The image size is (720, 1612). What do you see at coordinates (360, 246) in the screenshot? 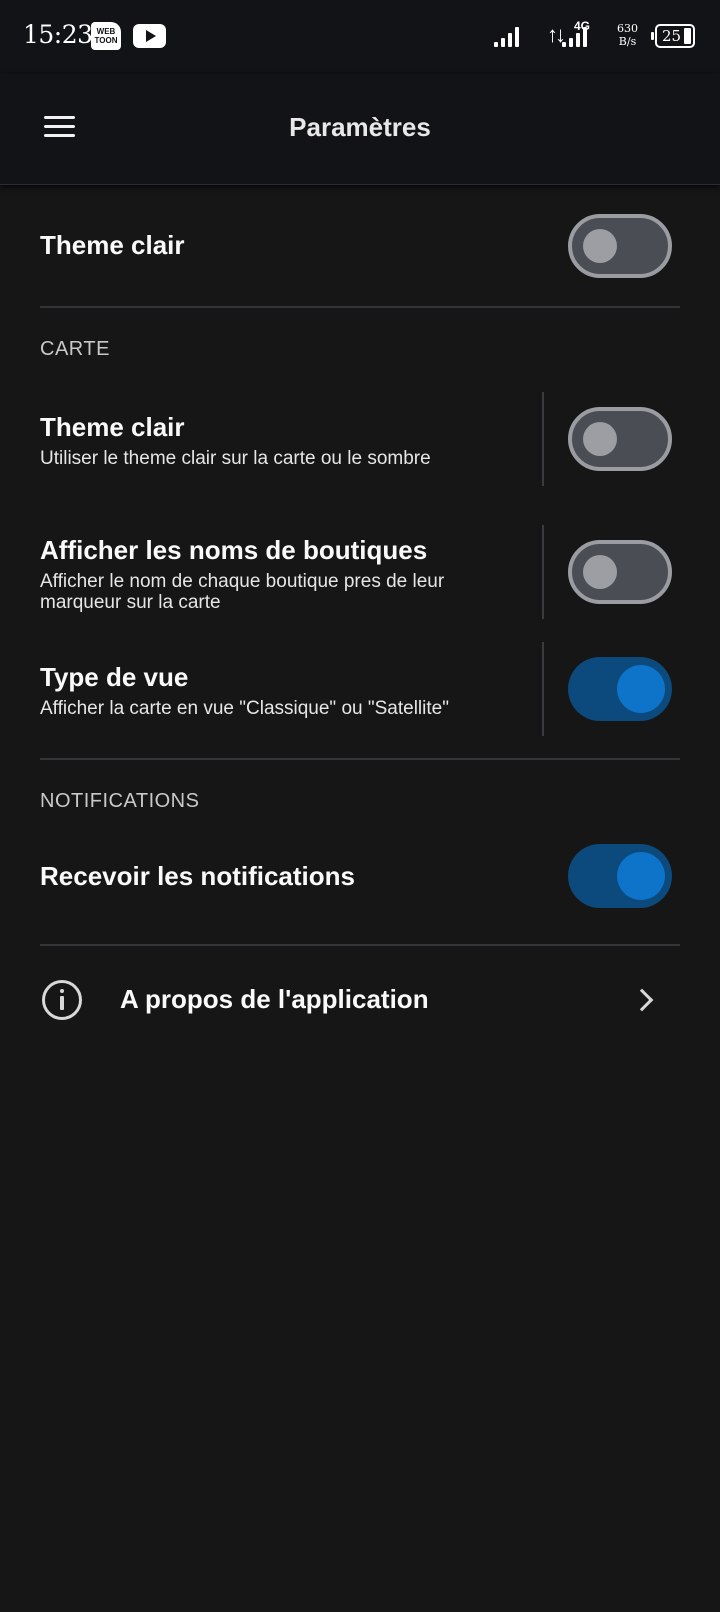
I see `setting-theme-clair: Theme clair` at bounding box center [360, 246].